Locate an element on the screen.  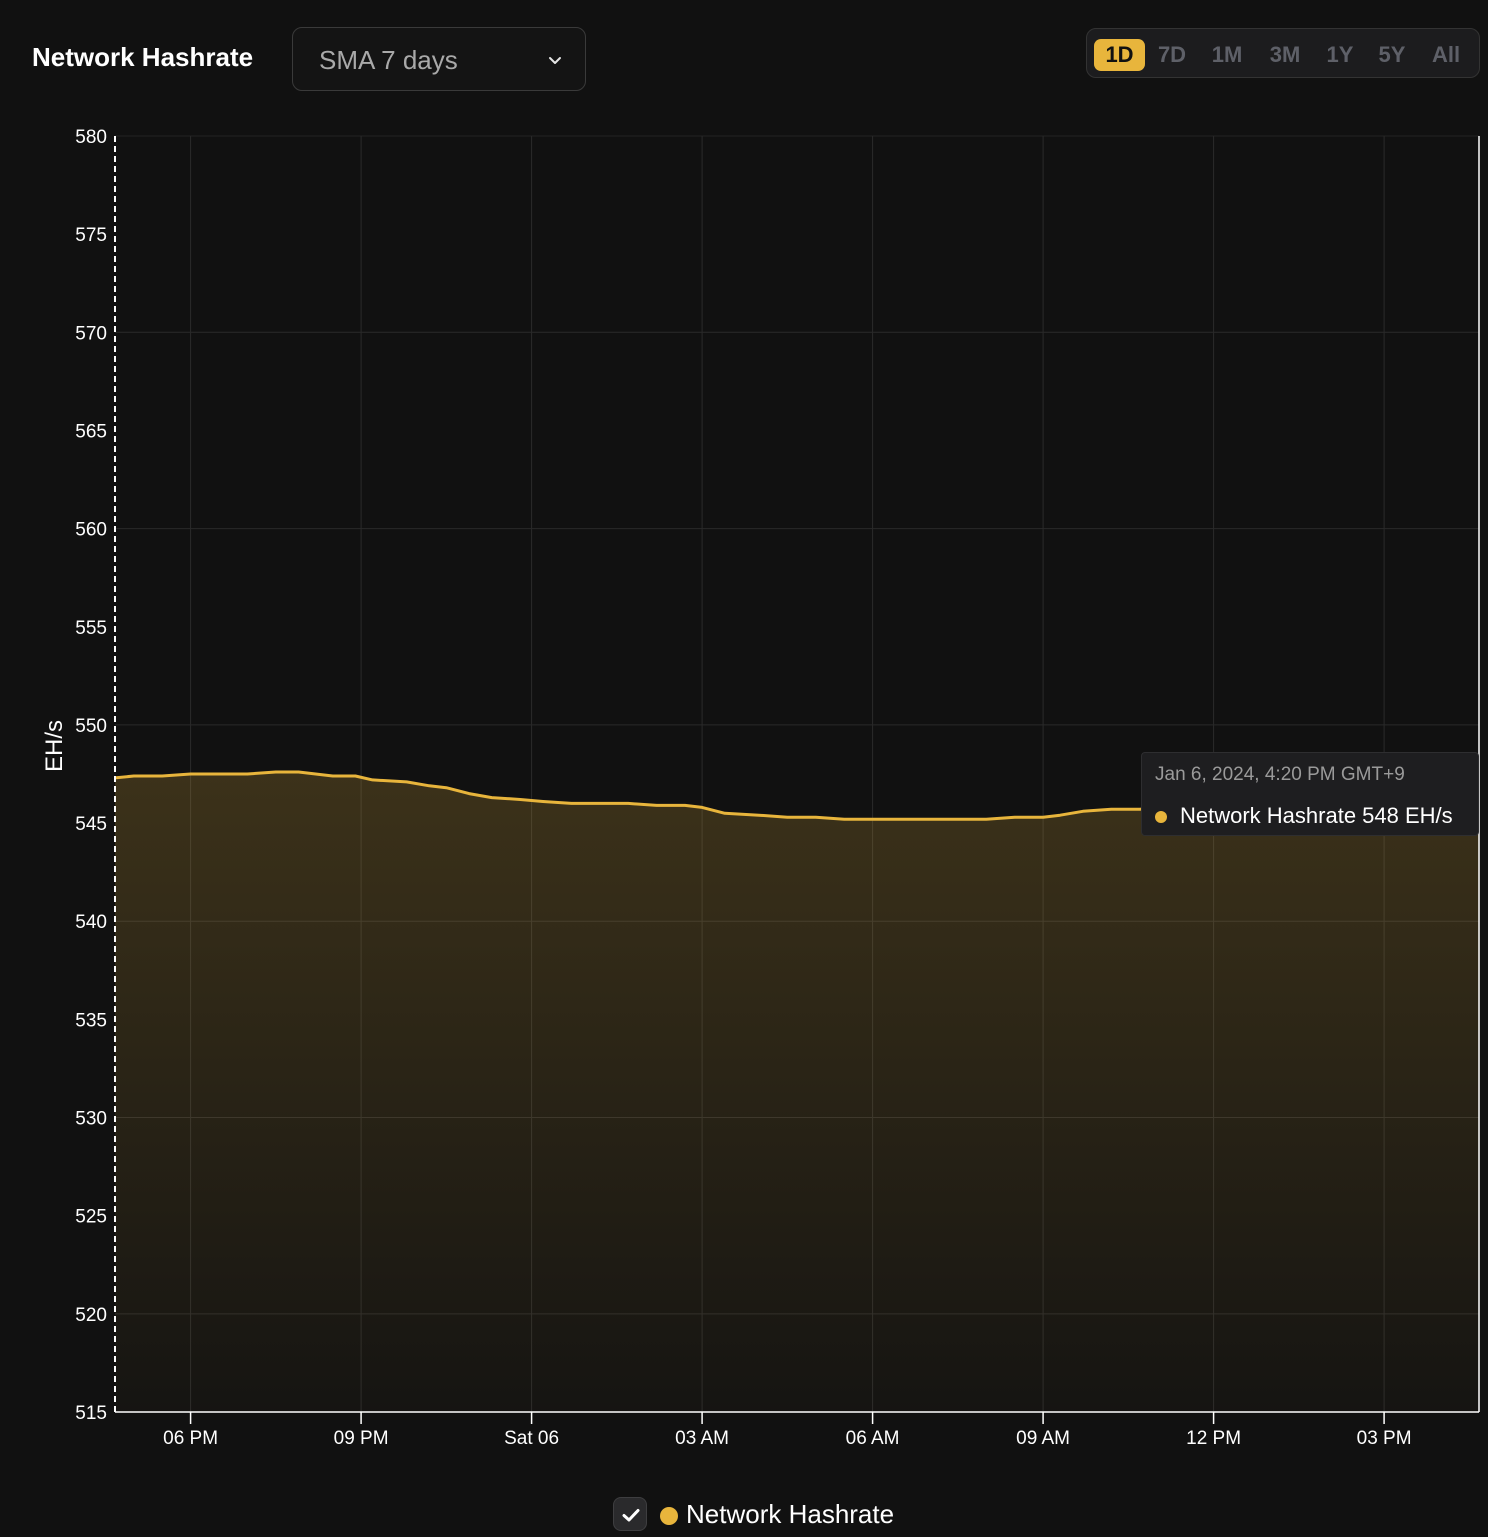
y-tick-label: 520 is located at coordinates (91, 1315).